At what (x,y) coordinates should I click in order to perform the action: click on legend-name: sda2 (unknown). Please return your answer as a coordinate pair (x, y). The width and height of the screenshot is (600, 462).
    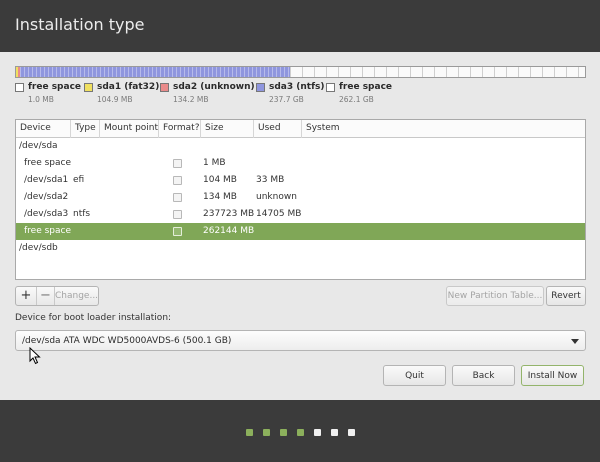
    Looking at the image, I should click on (214, 87).